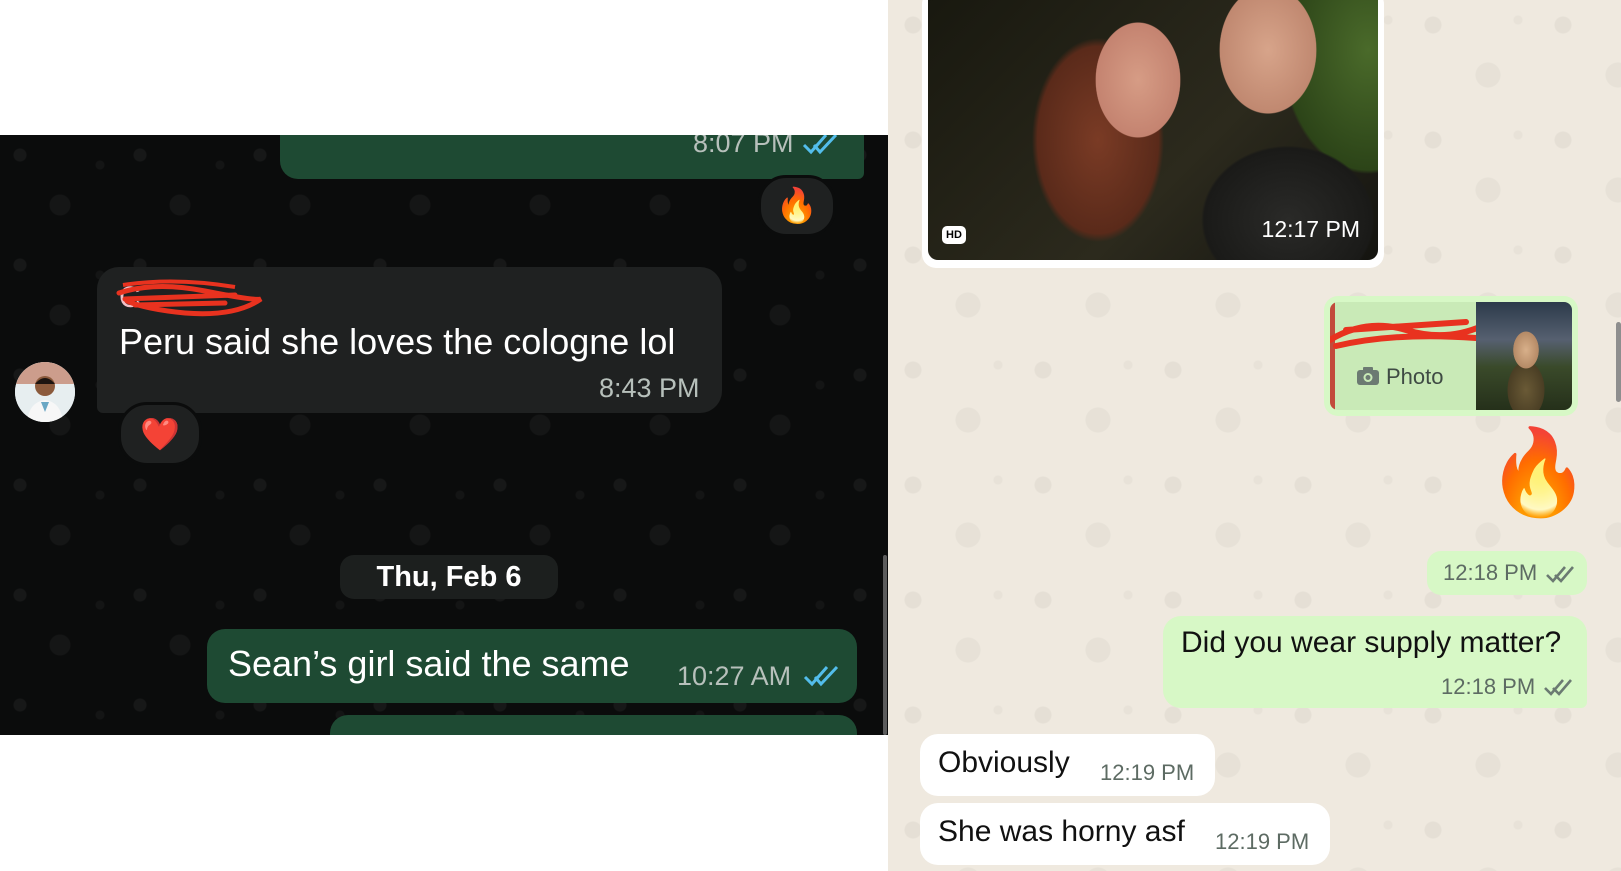 The height and width of the screenshot is (871, 1621). I want to click on message-text: Did you wear supply matter?, so click(1371, 642).